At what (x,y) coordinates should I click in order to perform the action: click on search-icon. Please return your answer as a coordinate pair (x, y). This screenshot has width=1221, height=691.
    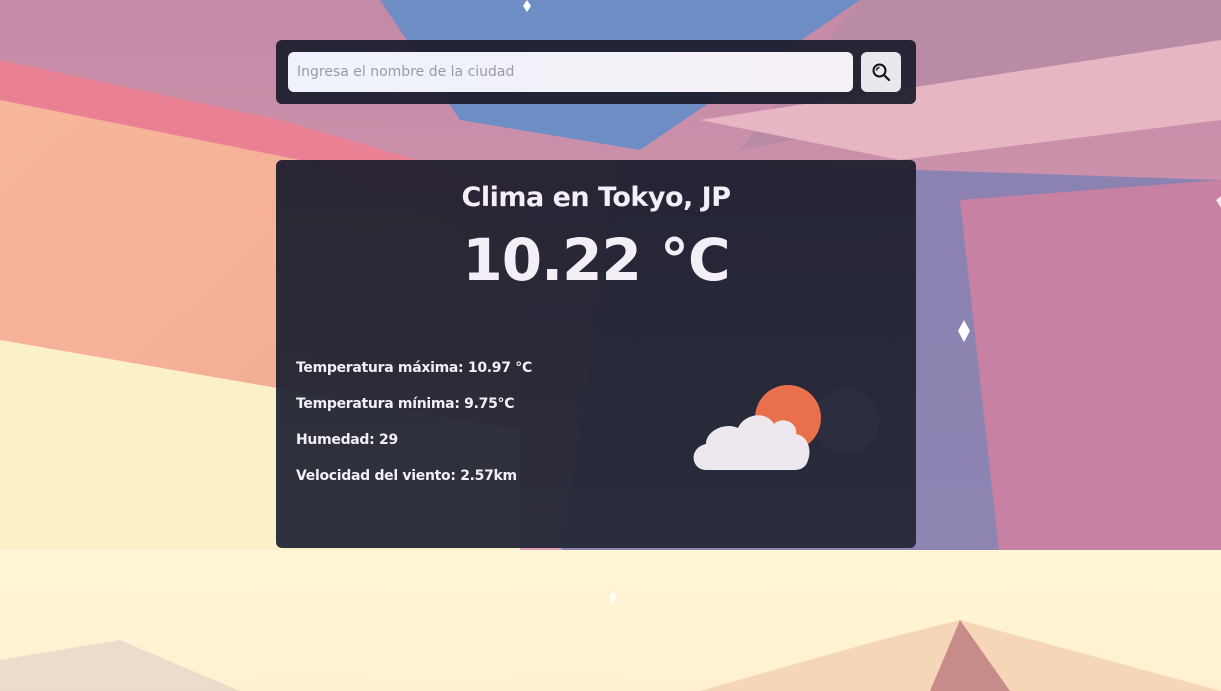
    Looking at the image, I should click on (881, 72).